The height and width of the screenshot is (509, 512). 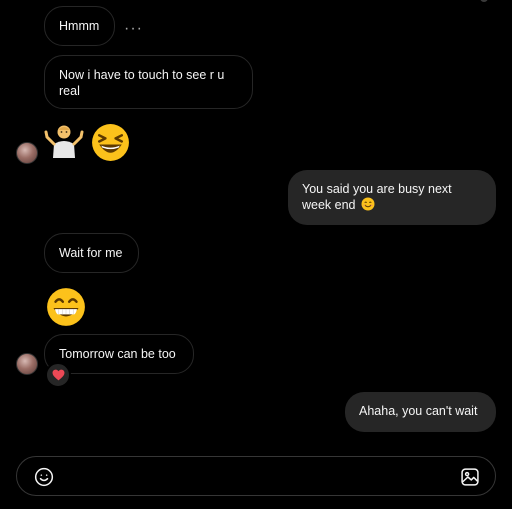 I want to click on heart-icon, so click(x=58, y=375).